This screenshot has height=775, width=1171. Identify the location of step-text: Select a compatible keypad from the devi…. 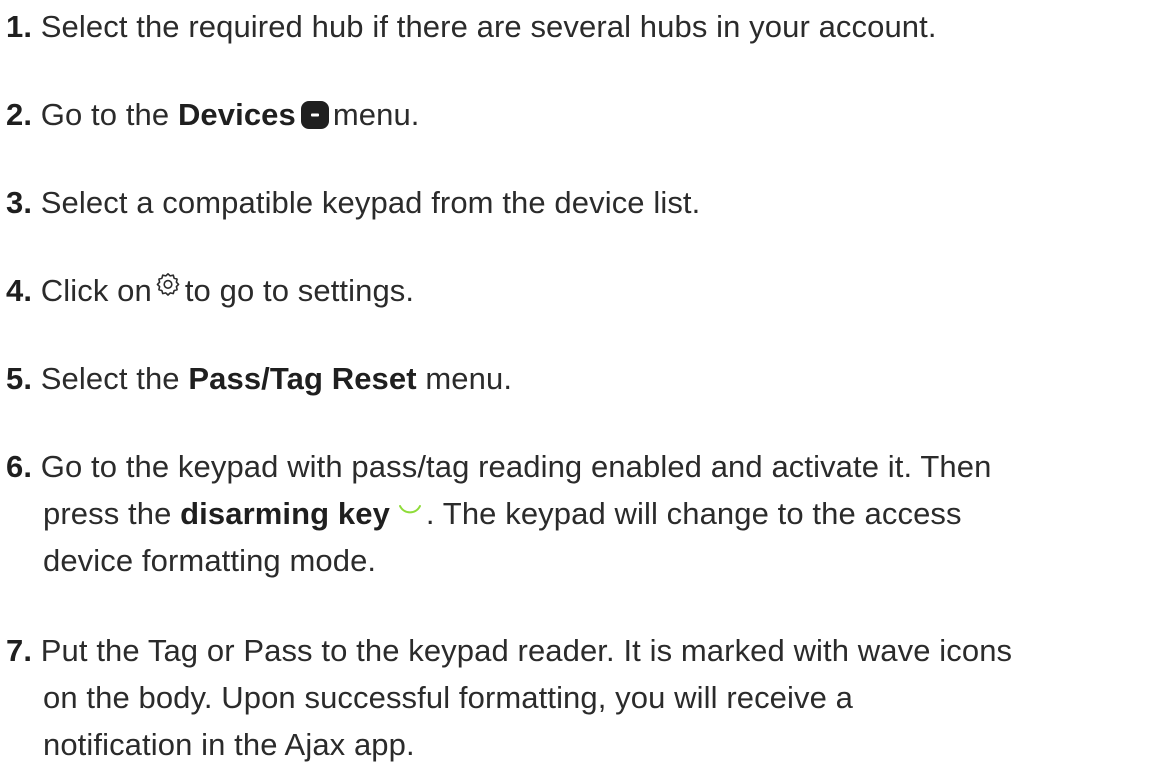
(370, 202).